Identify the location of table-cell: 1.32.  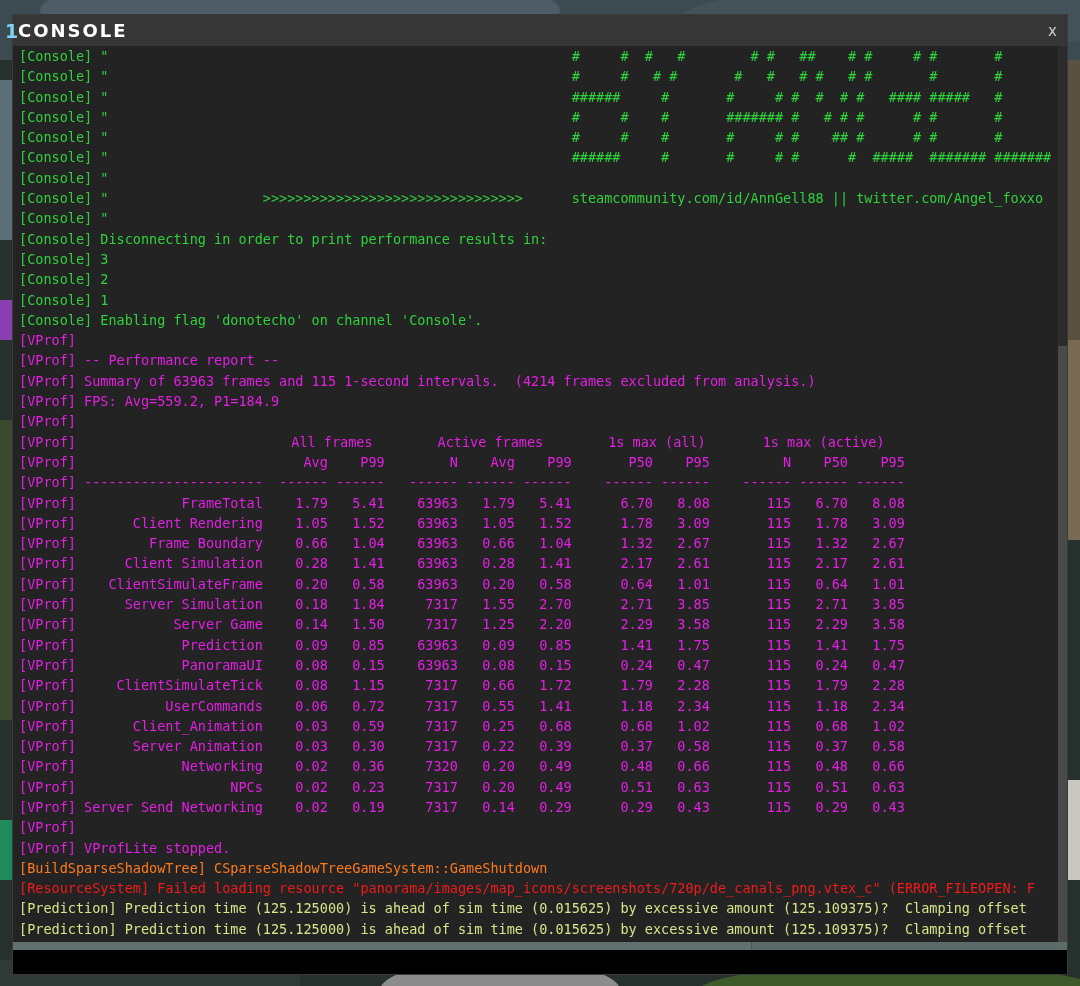
(636, 543).